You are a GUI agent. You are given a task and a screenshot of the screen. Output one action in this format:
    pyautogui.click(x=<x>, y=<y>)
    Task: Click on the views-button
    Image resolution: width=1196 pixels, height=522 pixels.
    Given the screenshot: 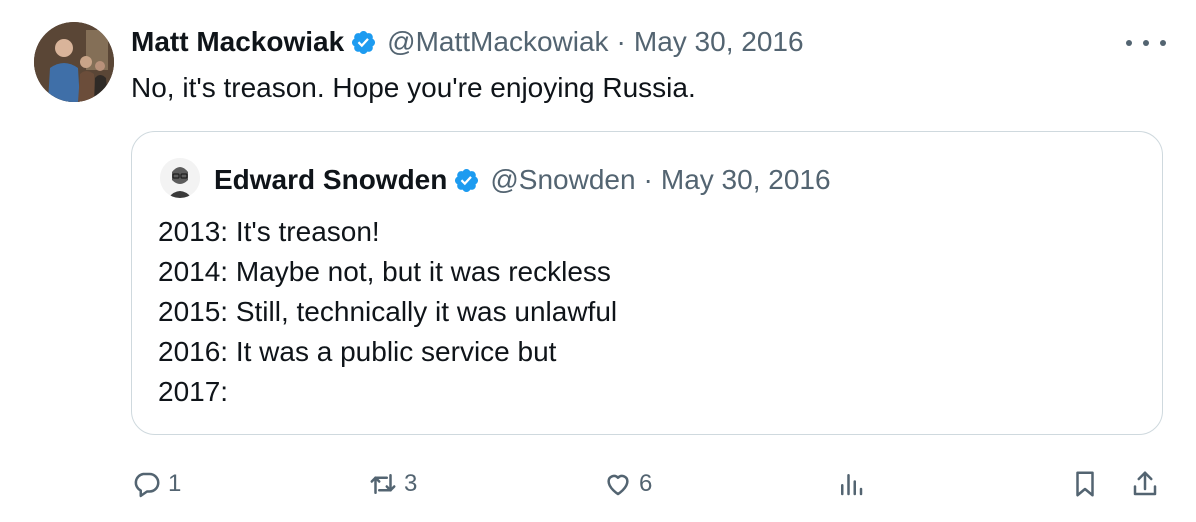 What is the action you would take?
    pyautogui.click(x=851, y=484)
    